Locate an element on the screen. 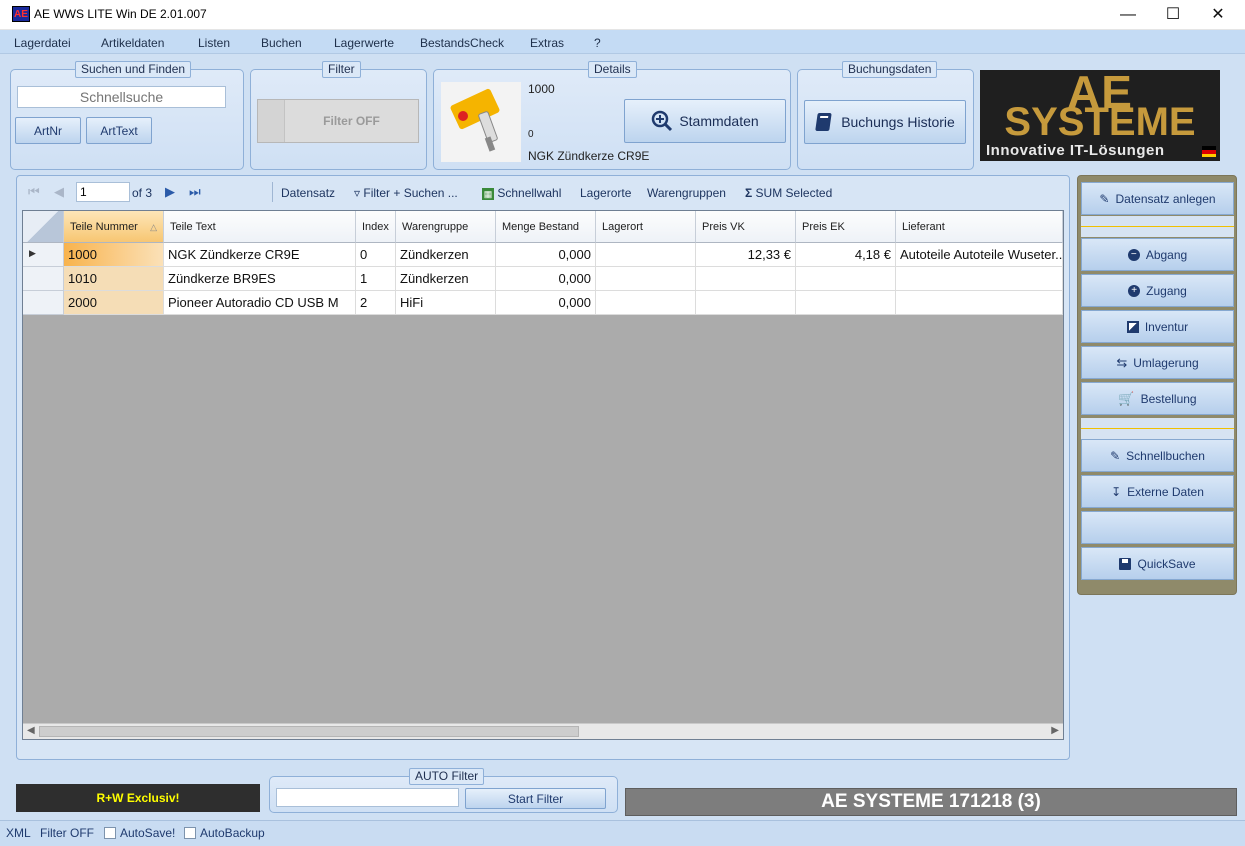 This screenshot has width=1245, height=846. menu-extras: Extras is located at coordinates (547, 43).